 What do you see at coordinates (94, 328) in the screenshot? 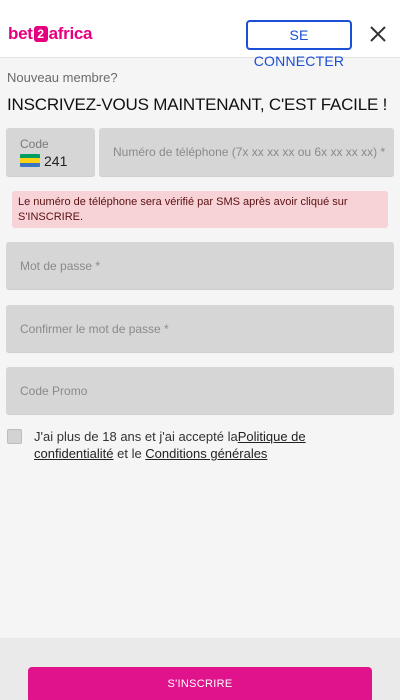
I see `confirm-password-placeholder: Confirmer le mot de passe *` at bounding box center [94, 328].